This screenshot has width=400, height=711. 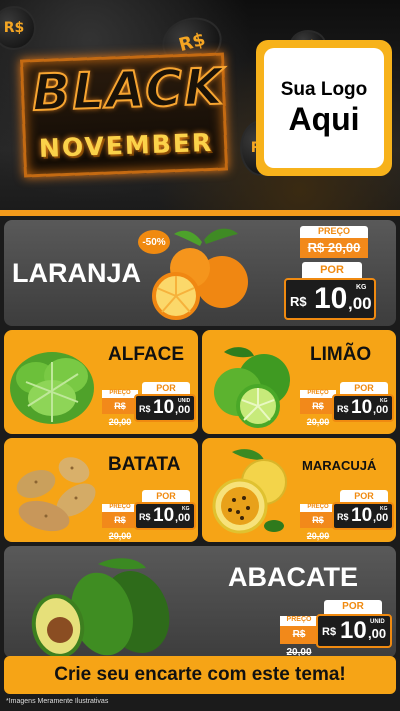 I want to click on product-name: LARANJA, so click(x=77, y=273).